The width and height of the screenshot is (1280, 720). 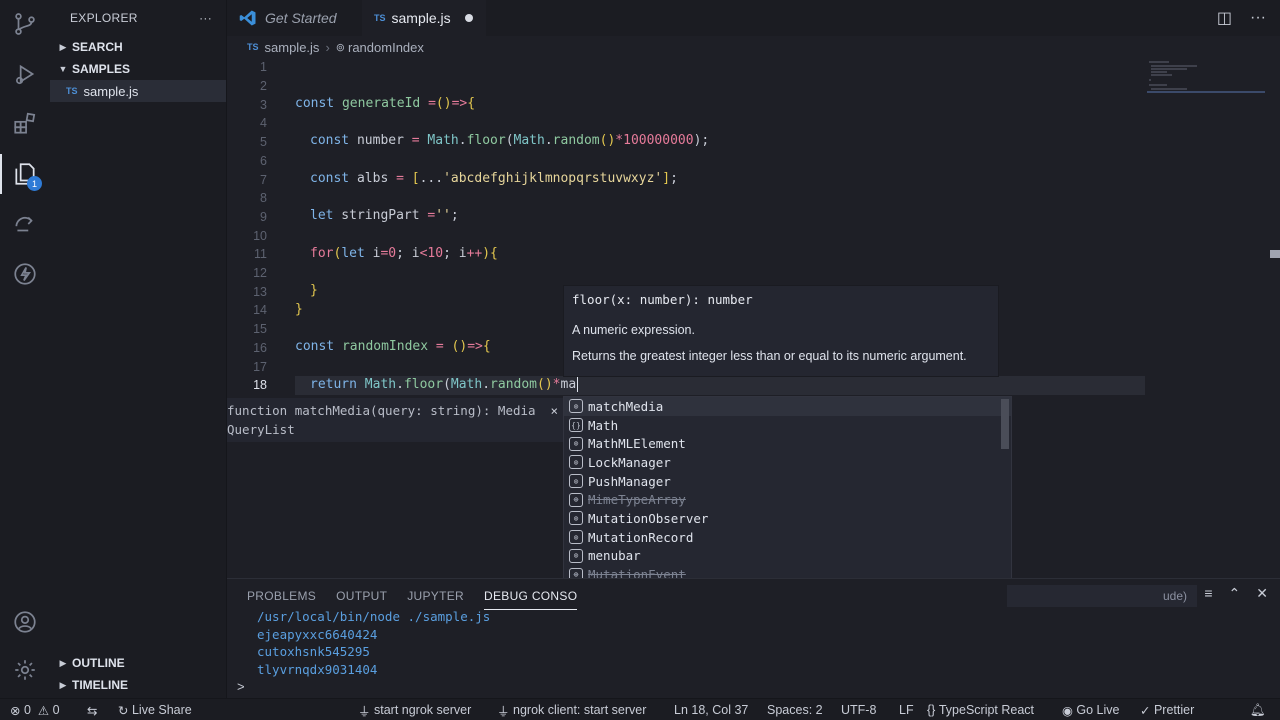 I want to click on split-editor-icon: ◫, so click(x=1224, y=18).